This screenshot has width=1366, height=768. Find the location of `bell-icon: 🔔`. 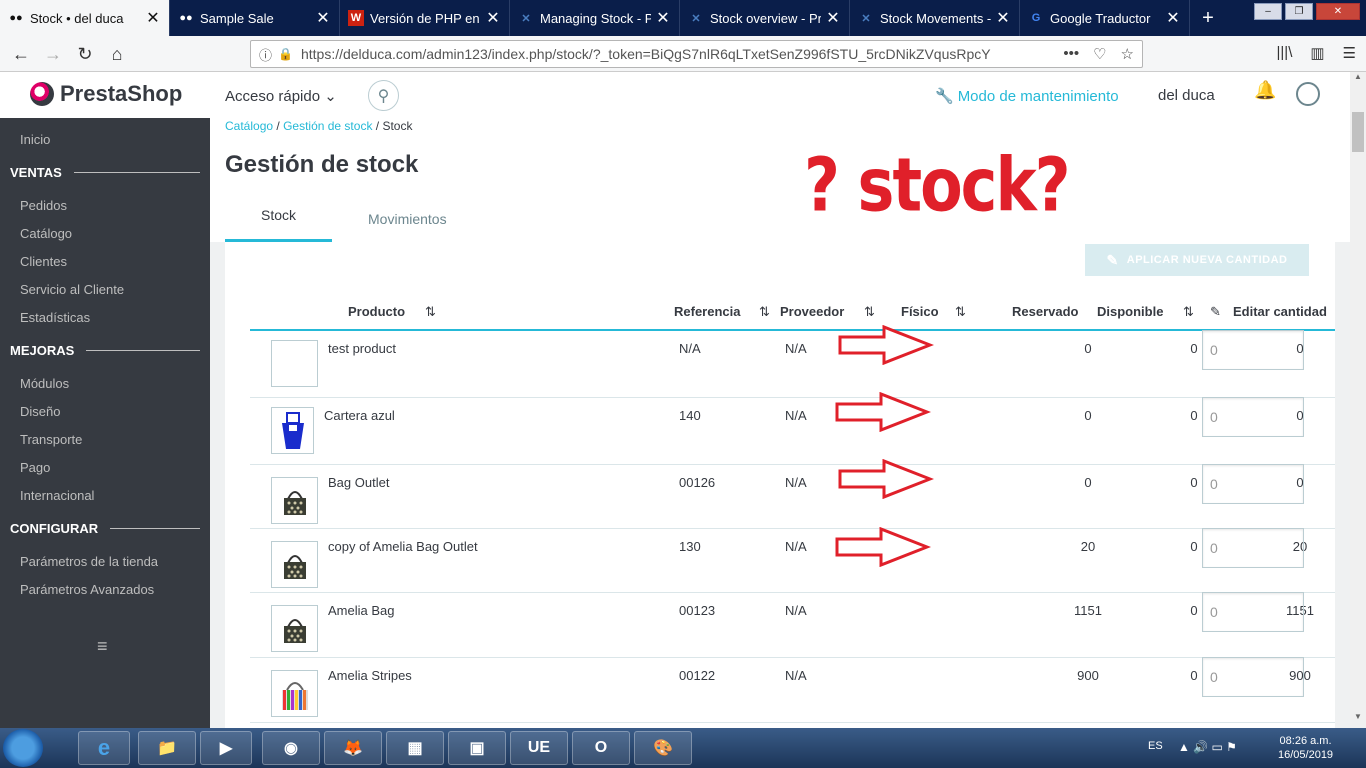

bell-icon: 🔔 is located at coordinates (1265, 90).